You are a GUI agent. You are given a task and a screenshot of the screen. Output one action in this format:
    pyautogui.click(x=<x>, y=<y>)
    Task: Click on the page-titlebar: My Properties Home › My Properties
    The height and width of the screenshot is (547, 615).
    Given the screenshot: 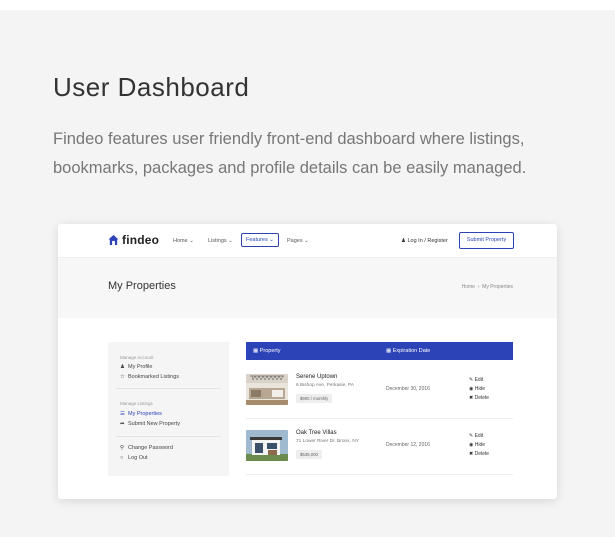 What is the action you would take?
    pyautogui.click(x=307, y=288)
    